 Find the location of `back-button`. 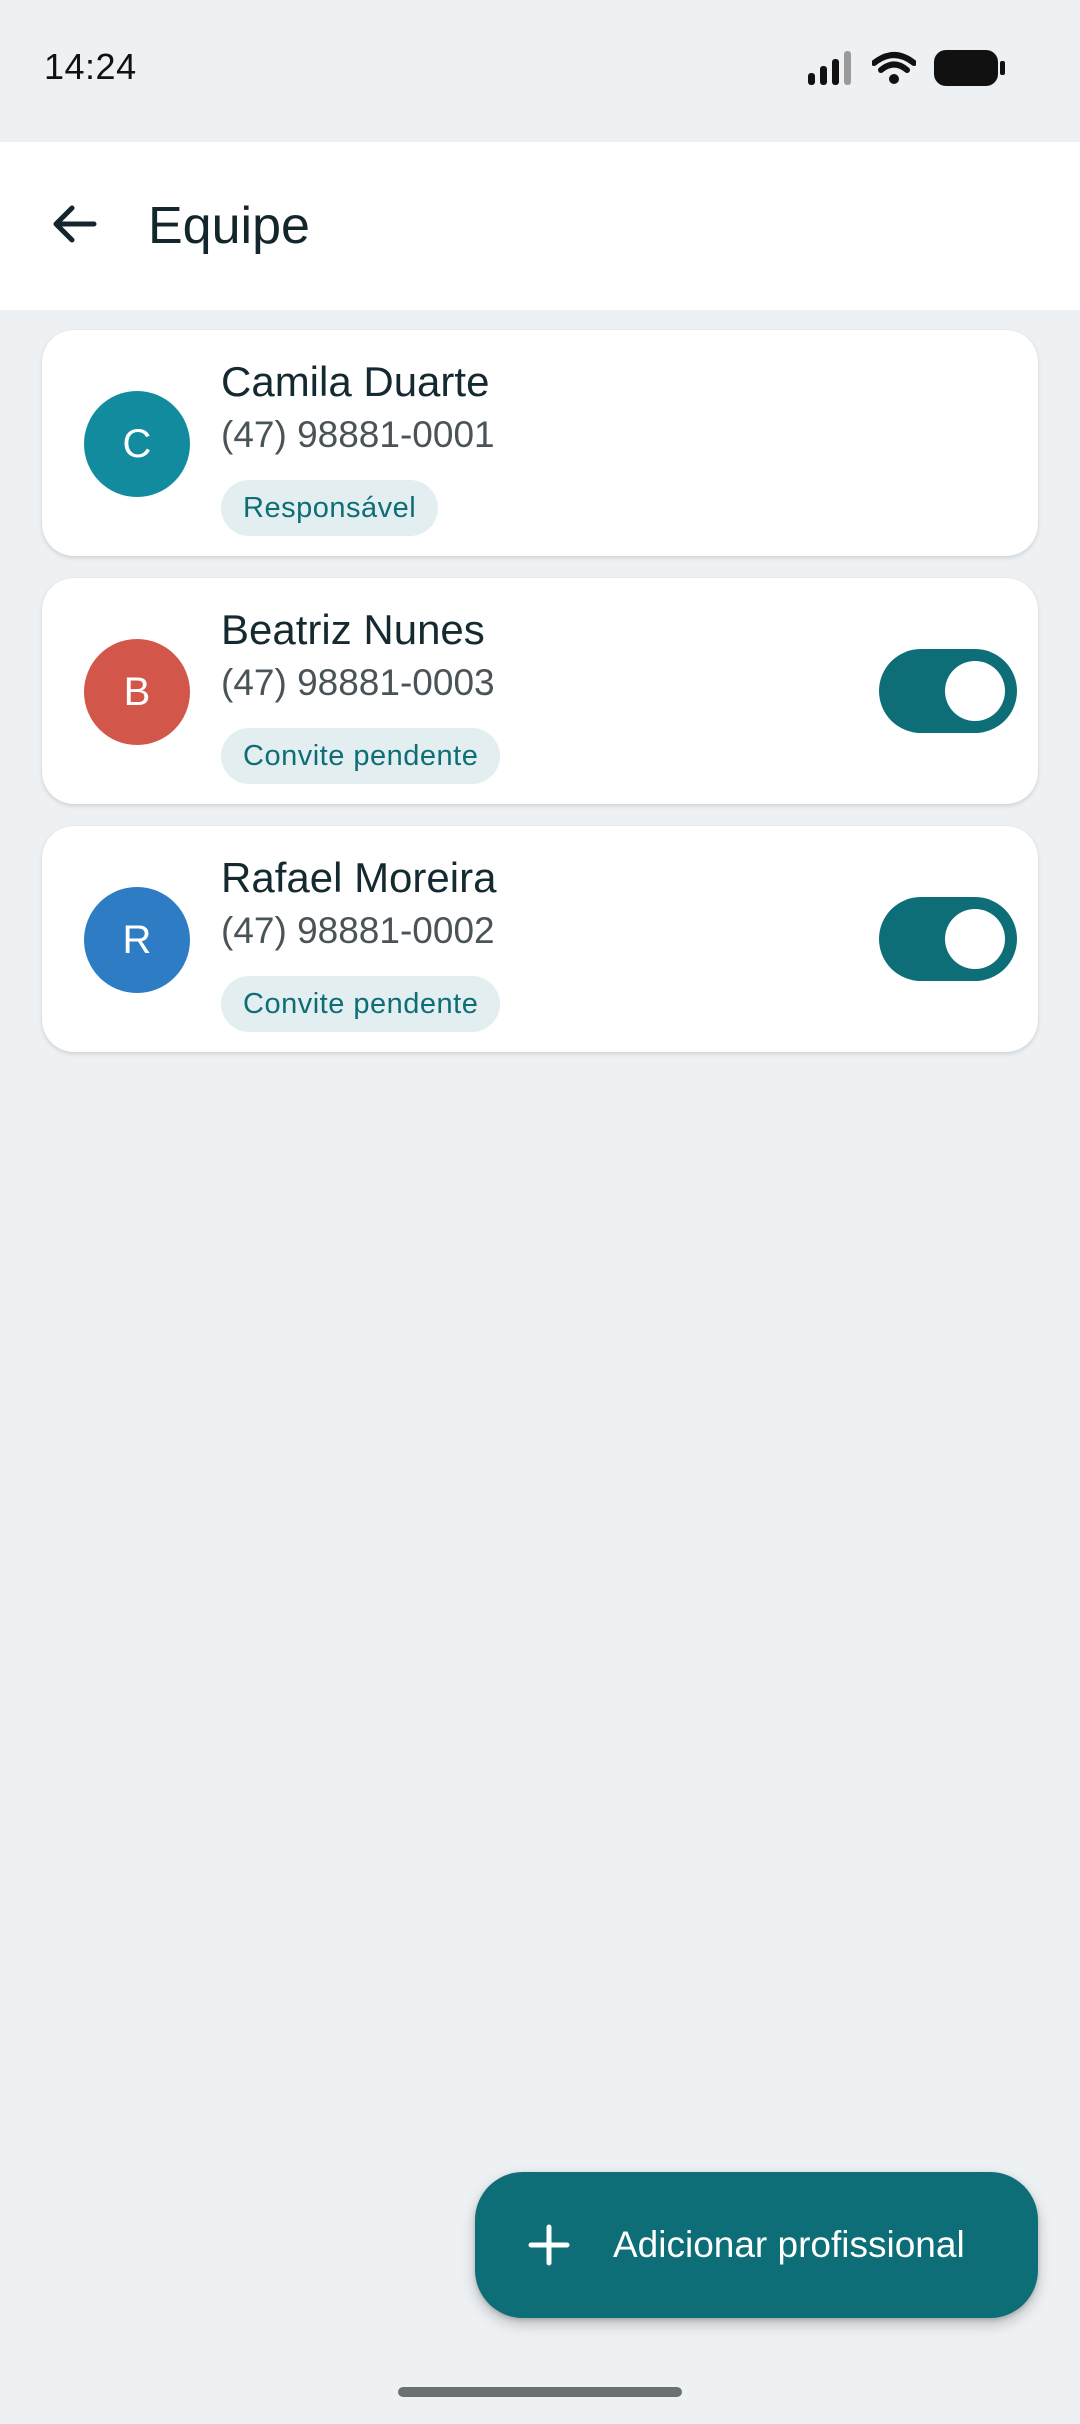

back-button is located at coordinates (74, 226).